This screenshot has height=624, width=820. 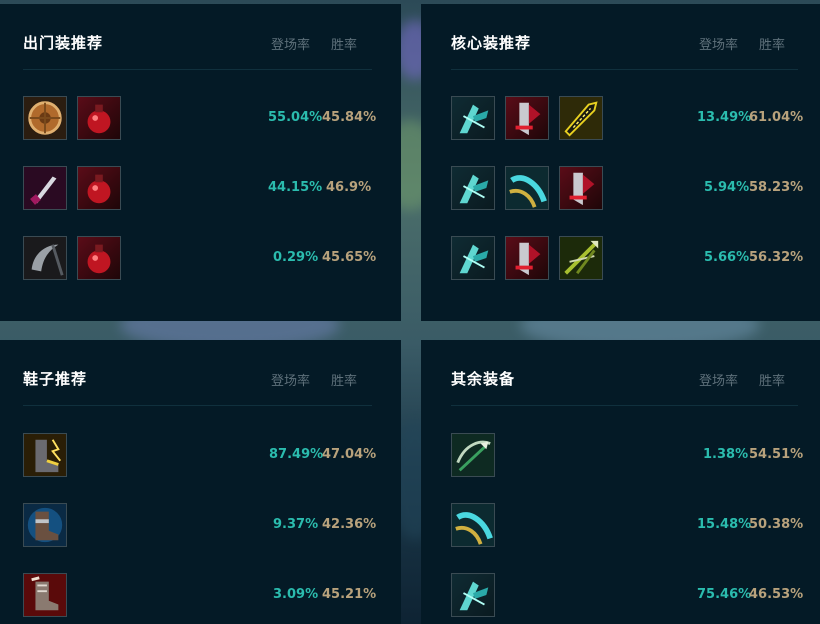 What do you see at coordinates (63, 43) in the screenshot?
I see `panel-title: 出门装推荐` at bounding box center [63, 43].